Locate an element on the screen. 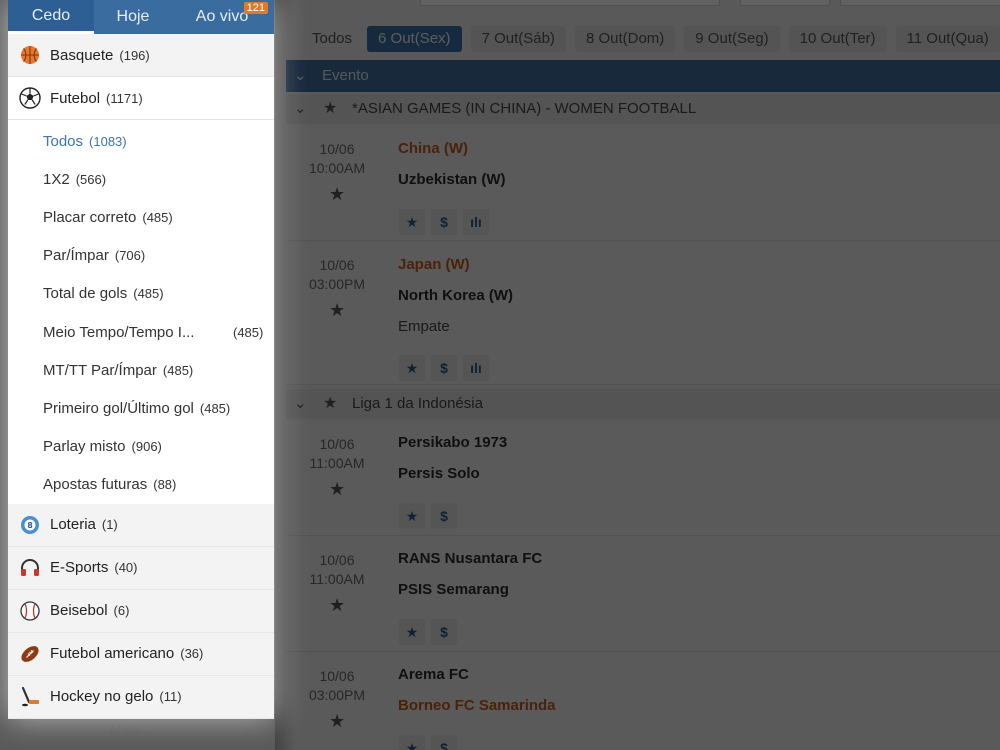 The height and width of the screenshot is (750, 1000). sport-item-futebol-americano: Futebol americano (36) is located at coordinates (141, 654).